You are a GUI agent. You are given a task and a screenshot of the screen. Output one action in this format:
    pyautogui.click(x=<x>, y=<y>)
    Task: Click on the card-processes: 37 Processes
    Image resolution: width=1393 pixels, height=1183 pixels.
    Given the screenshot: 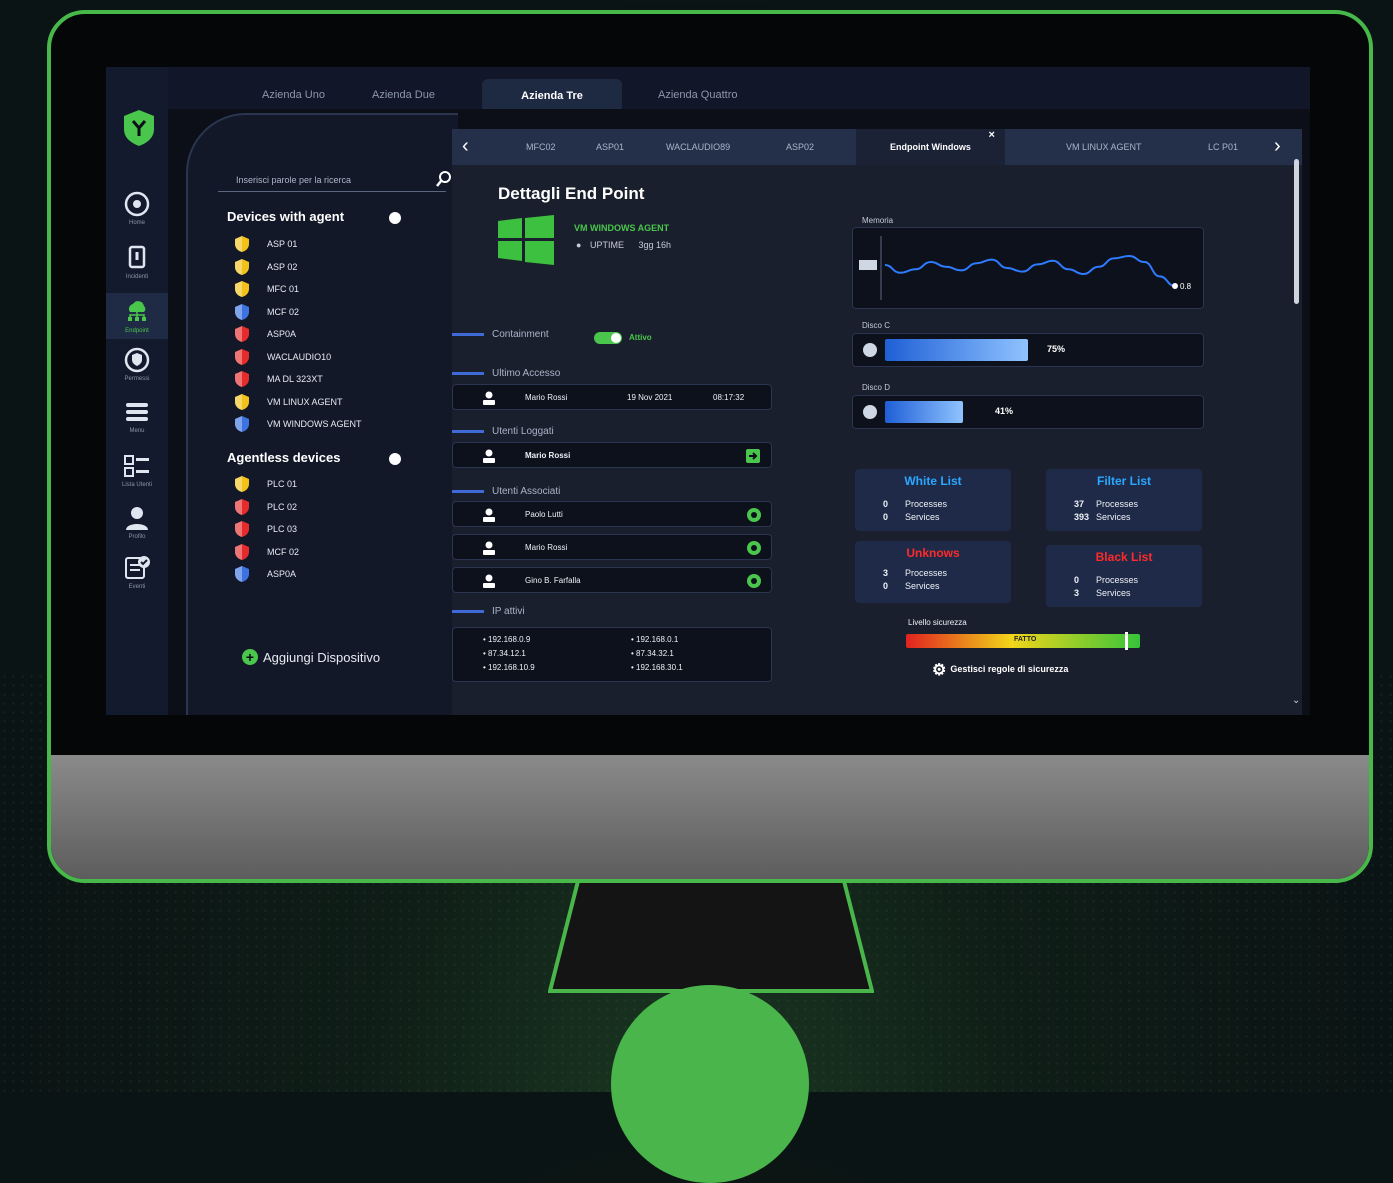 What is the action you would take?
    pyautogui.click(x=1106, y=504)
    